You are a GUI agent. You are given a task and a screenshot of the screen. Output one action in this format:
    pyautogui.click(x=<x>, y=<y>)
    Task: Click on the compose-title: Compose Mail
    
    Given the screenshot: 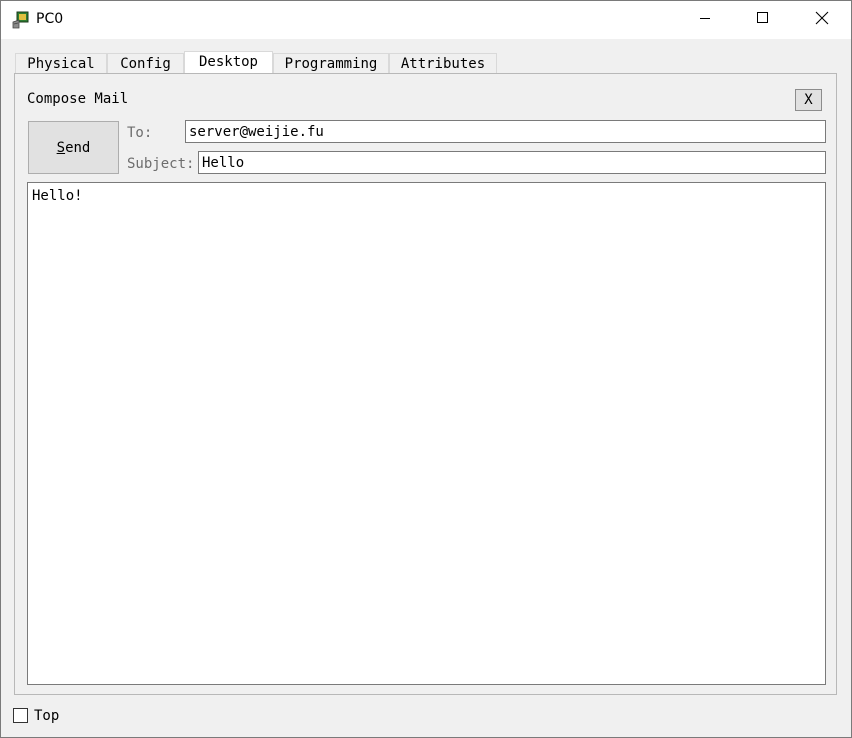 What is the action you would take?
    pyautogui.click(x=78, y=99)
    